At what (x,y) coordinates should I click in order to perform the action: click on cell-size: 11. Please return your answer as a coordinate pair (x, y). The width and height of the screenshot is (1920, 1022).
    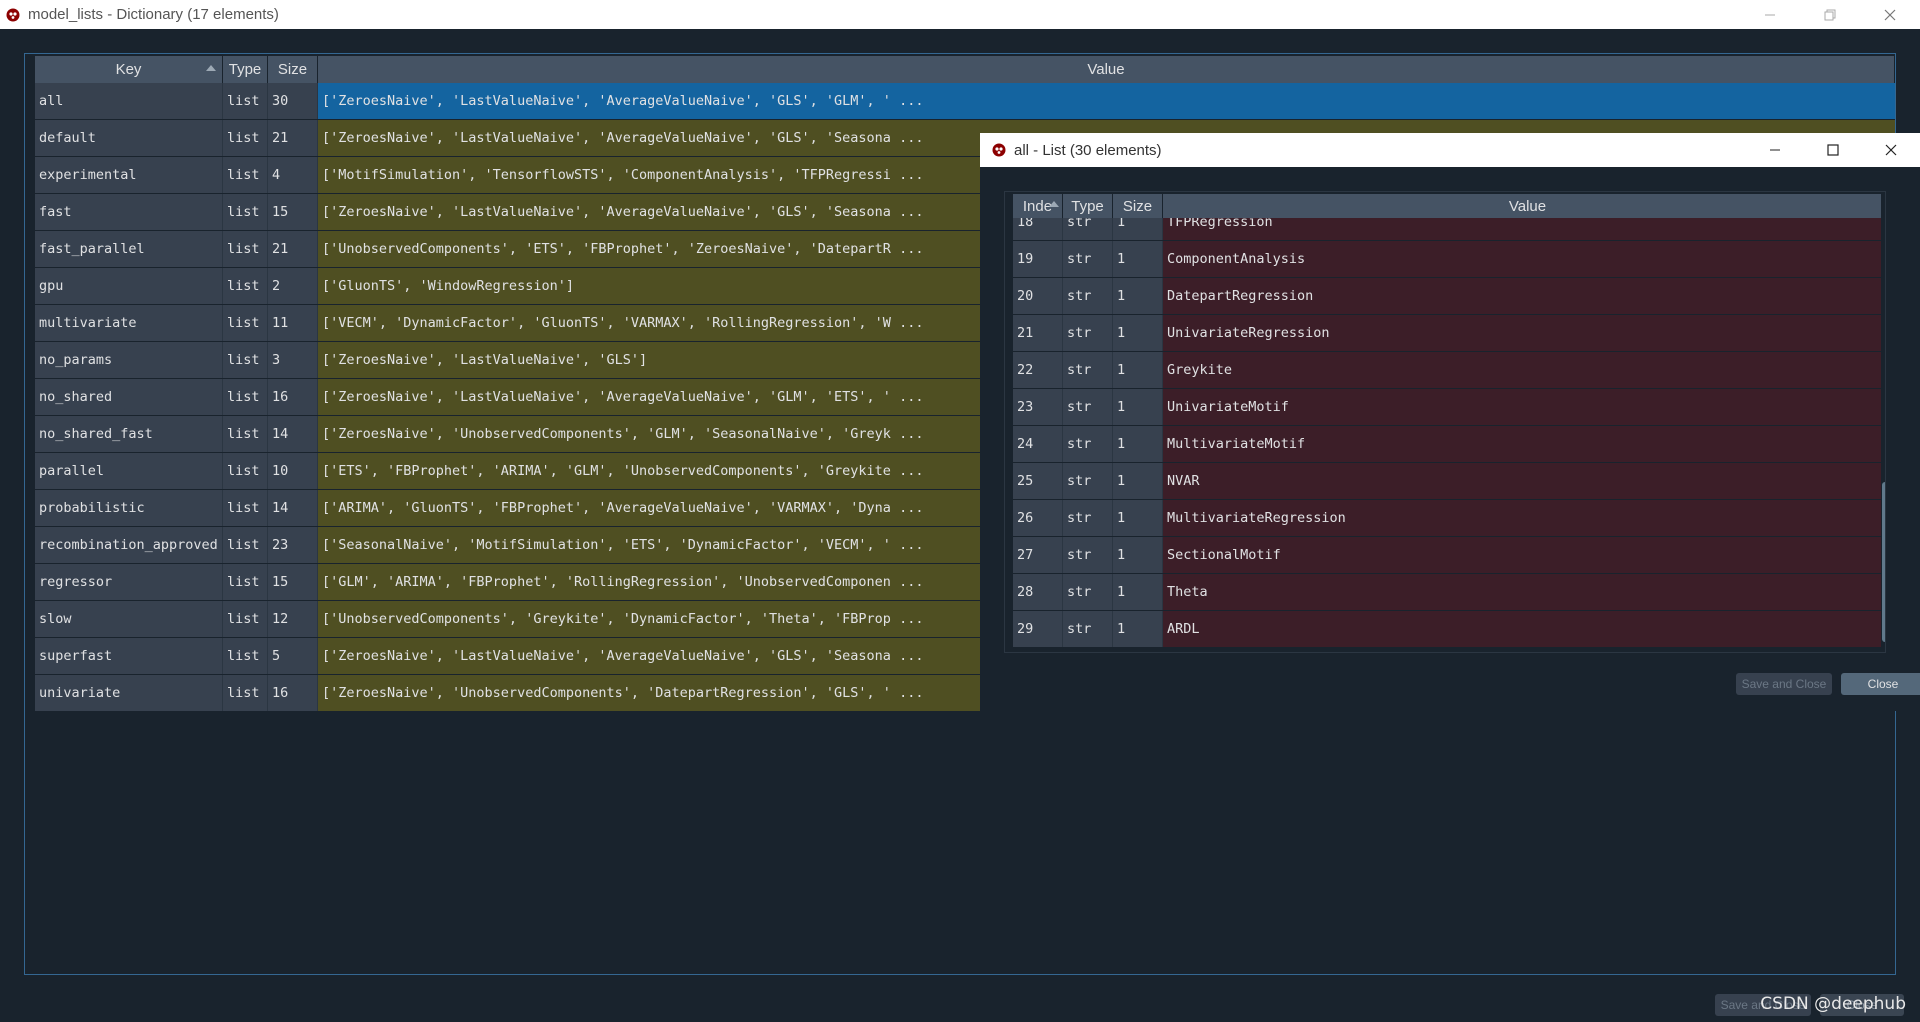
    Looking at the image, I should click on (293, 323).